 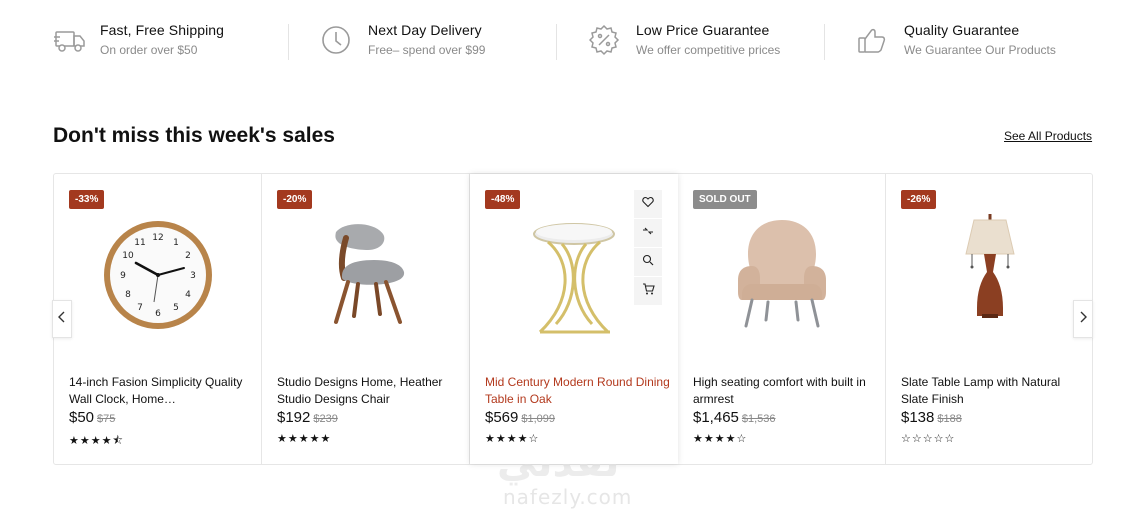 What do you see at coordinates (725, 199) in the screenshot?
I see `sold-out-badge: SOLD OUT` at bounding box center [725, 199].